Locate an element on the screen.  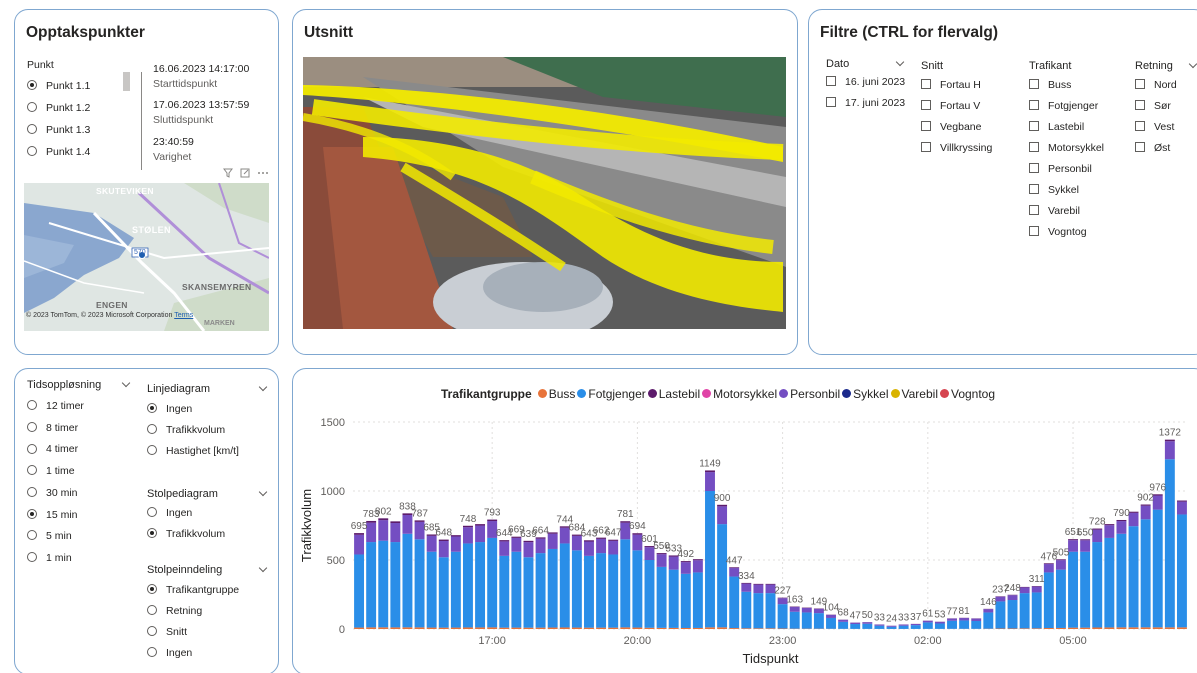
tidsopplosning-option-label: 8 timer is located at coordinates (62, 427).